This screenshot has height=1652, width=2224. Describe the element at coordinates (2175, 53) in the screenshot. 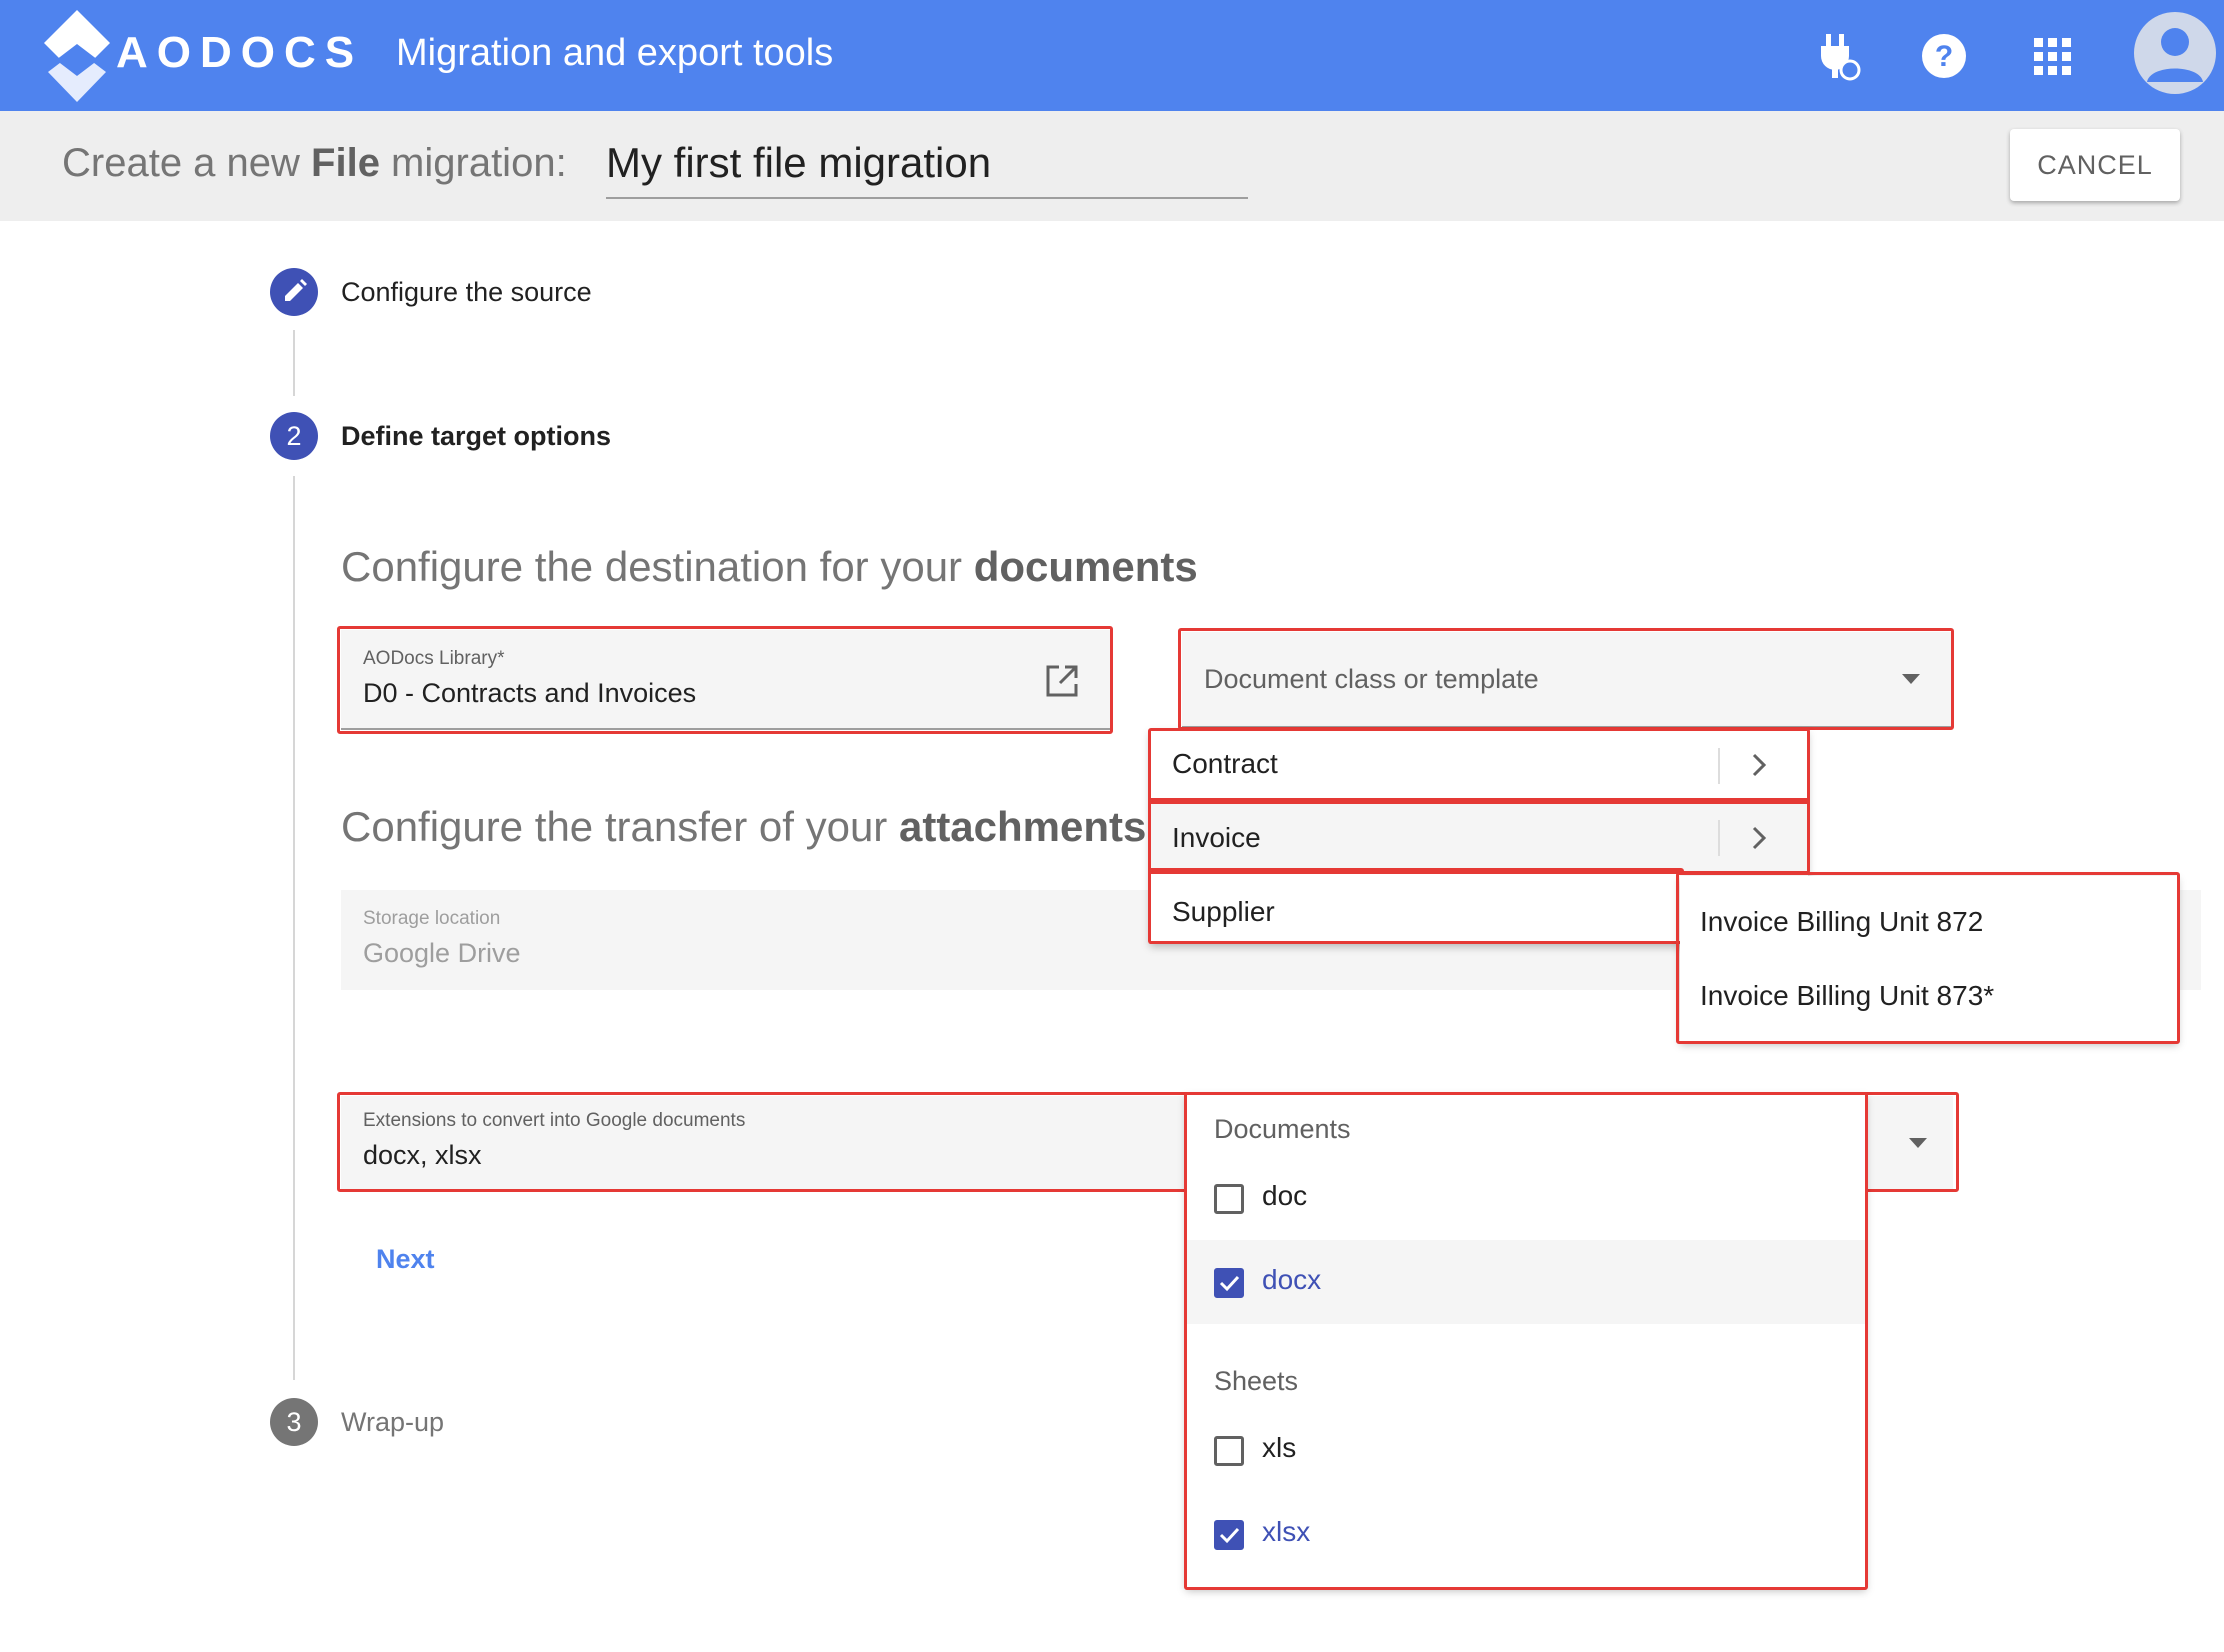

I see `account-avatar-icon` at that location.